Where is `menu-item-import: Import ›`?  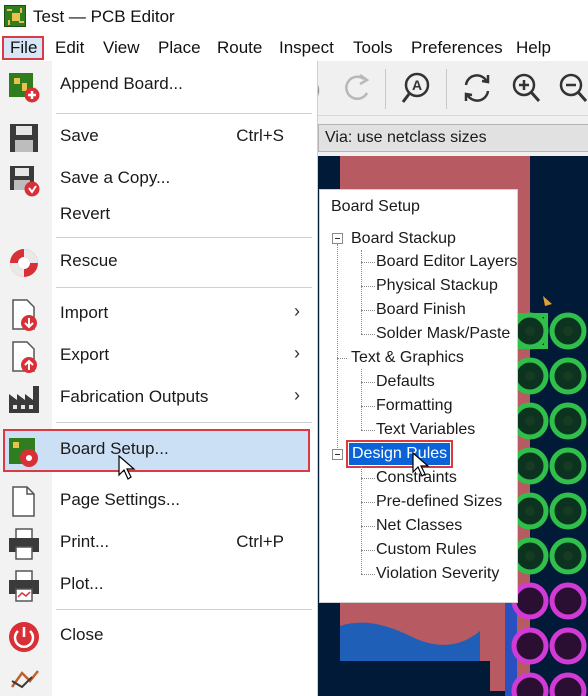
menu-item-import: Import › is located at coordinates (159, 314).